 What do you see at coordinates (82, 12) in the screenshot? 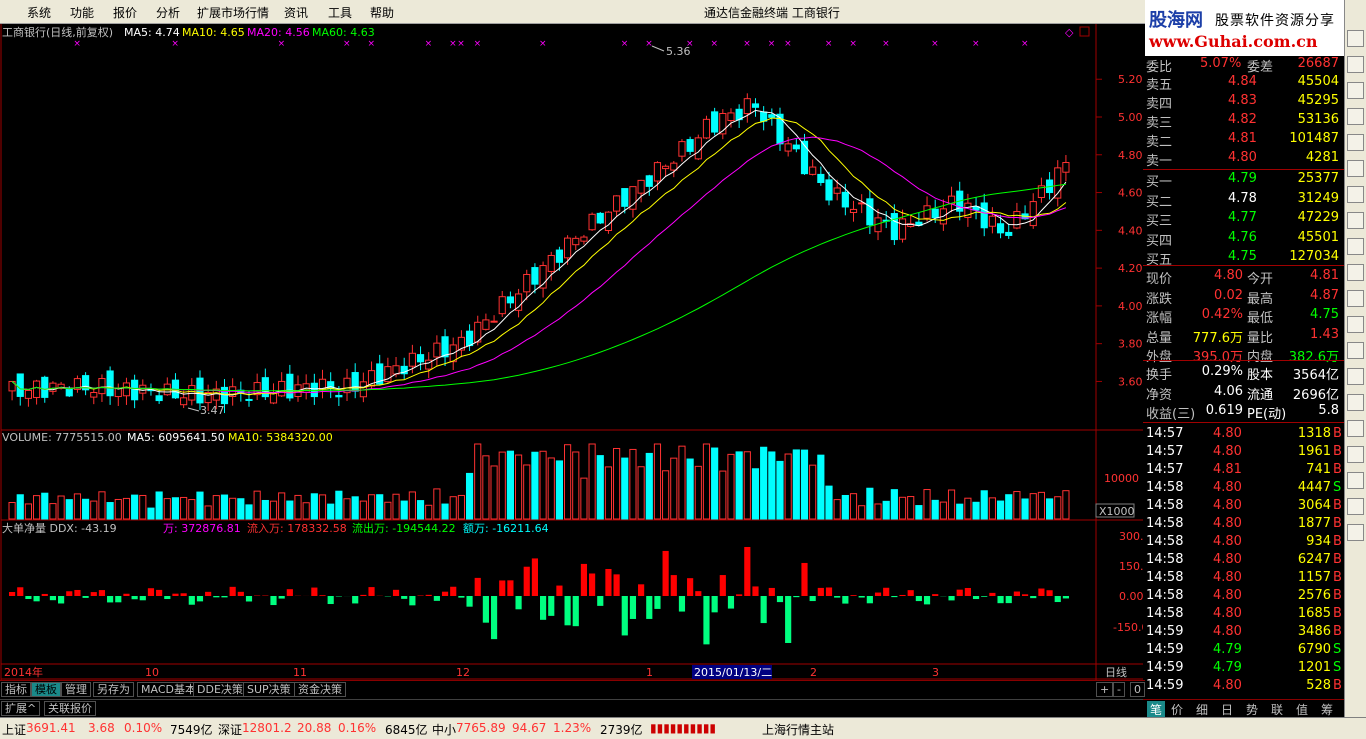
I see `menu-function: 功能` at bounding box center [82, 12].